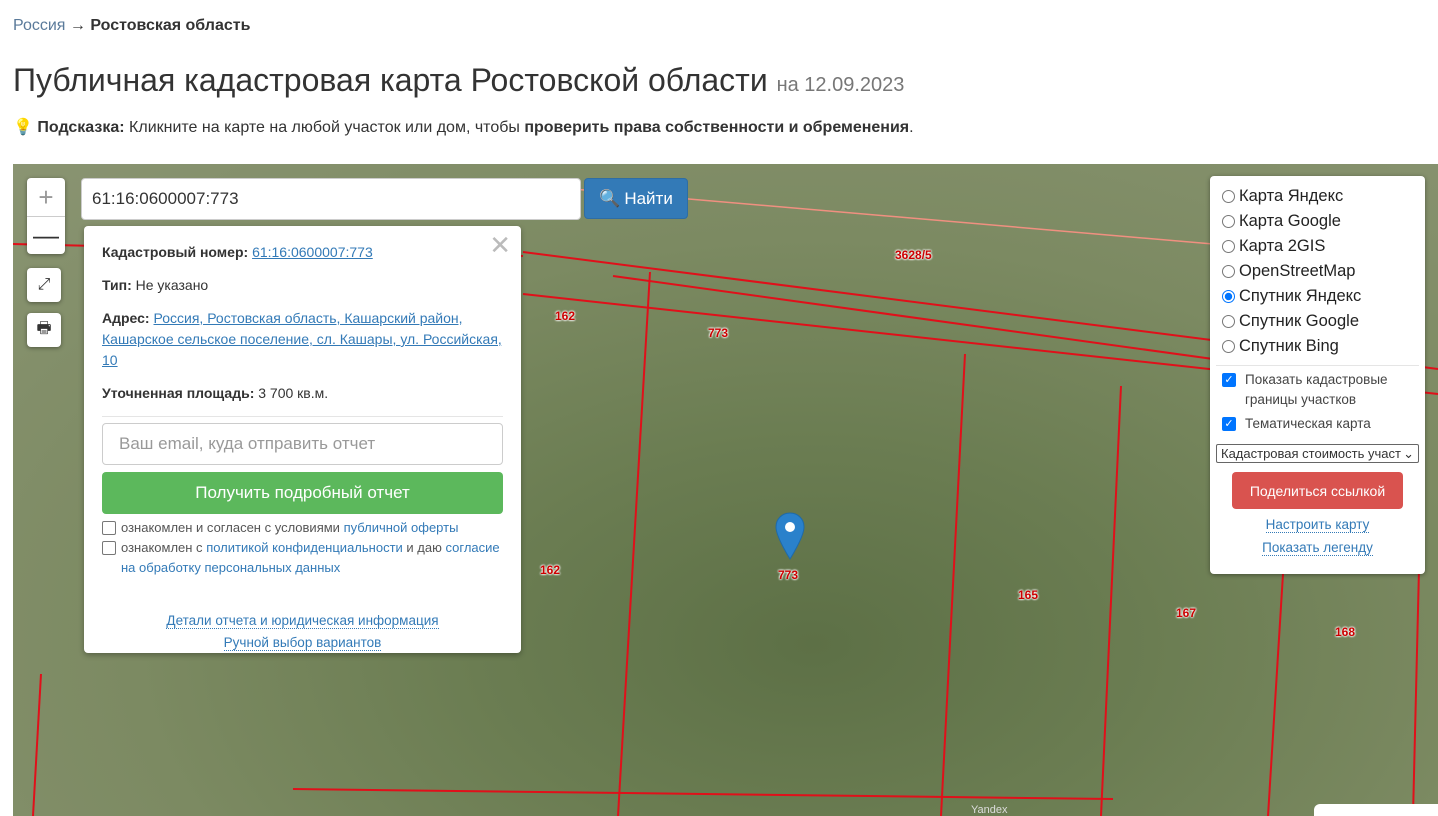 Image resolution: width=1438 pixels, height=816 pixels. Describe the element at coordinates (162, 547) in the screenshot. I see `check2-text: ознакомлен с` at that location.